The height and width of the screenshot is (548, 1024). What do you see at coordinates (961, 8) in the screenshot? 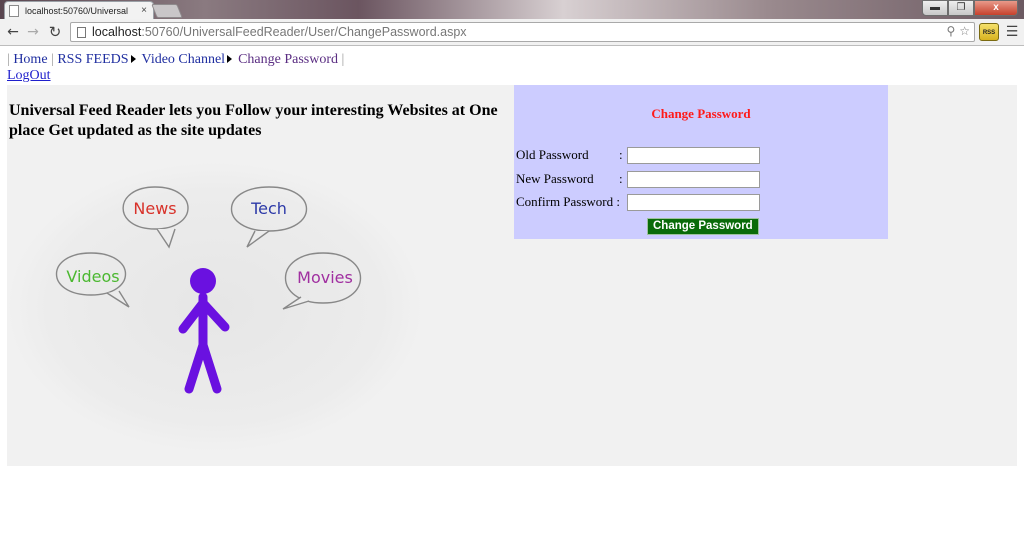
I see `maximize-button: ❐` at bounding box center [961, 8].